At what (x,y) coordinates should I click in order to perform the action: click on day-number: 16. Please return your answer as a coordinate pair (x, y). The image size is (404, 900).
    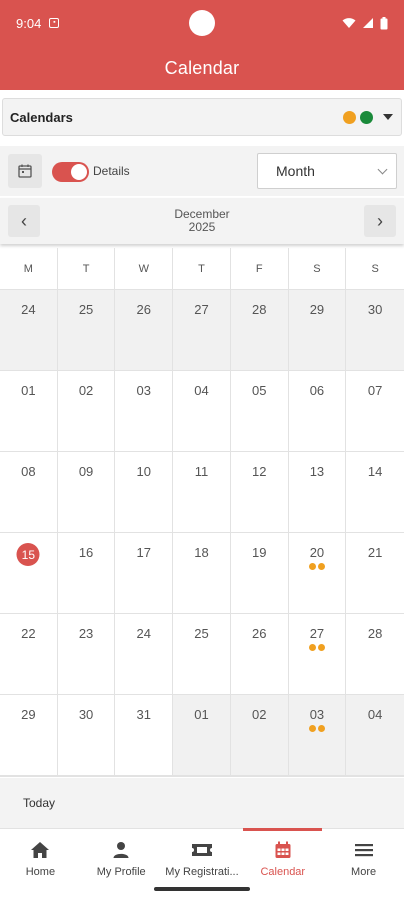
    Looking at the image, I should click on (86, 552).